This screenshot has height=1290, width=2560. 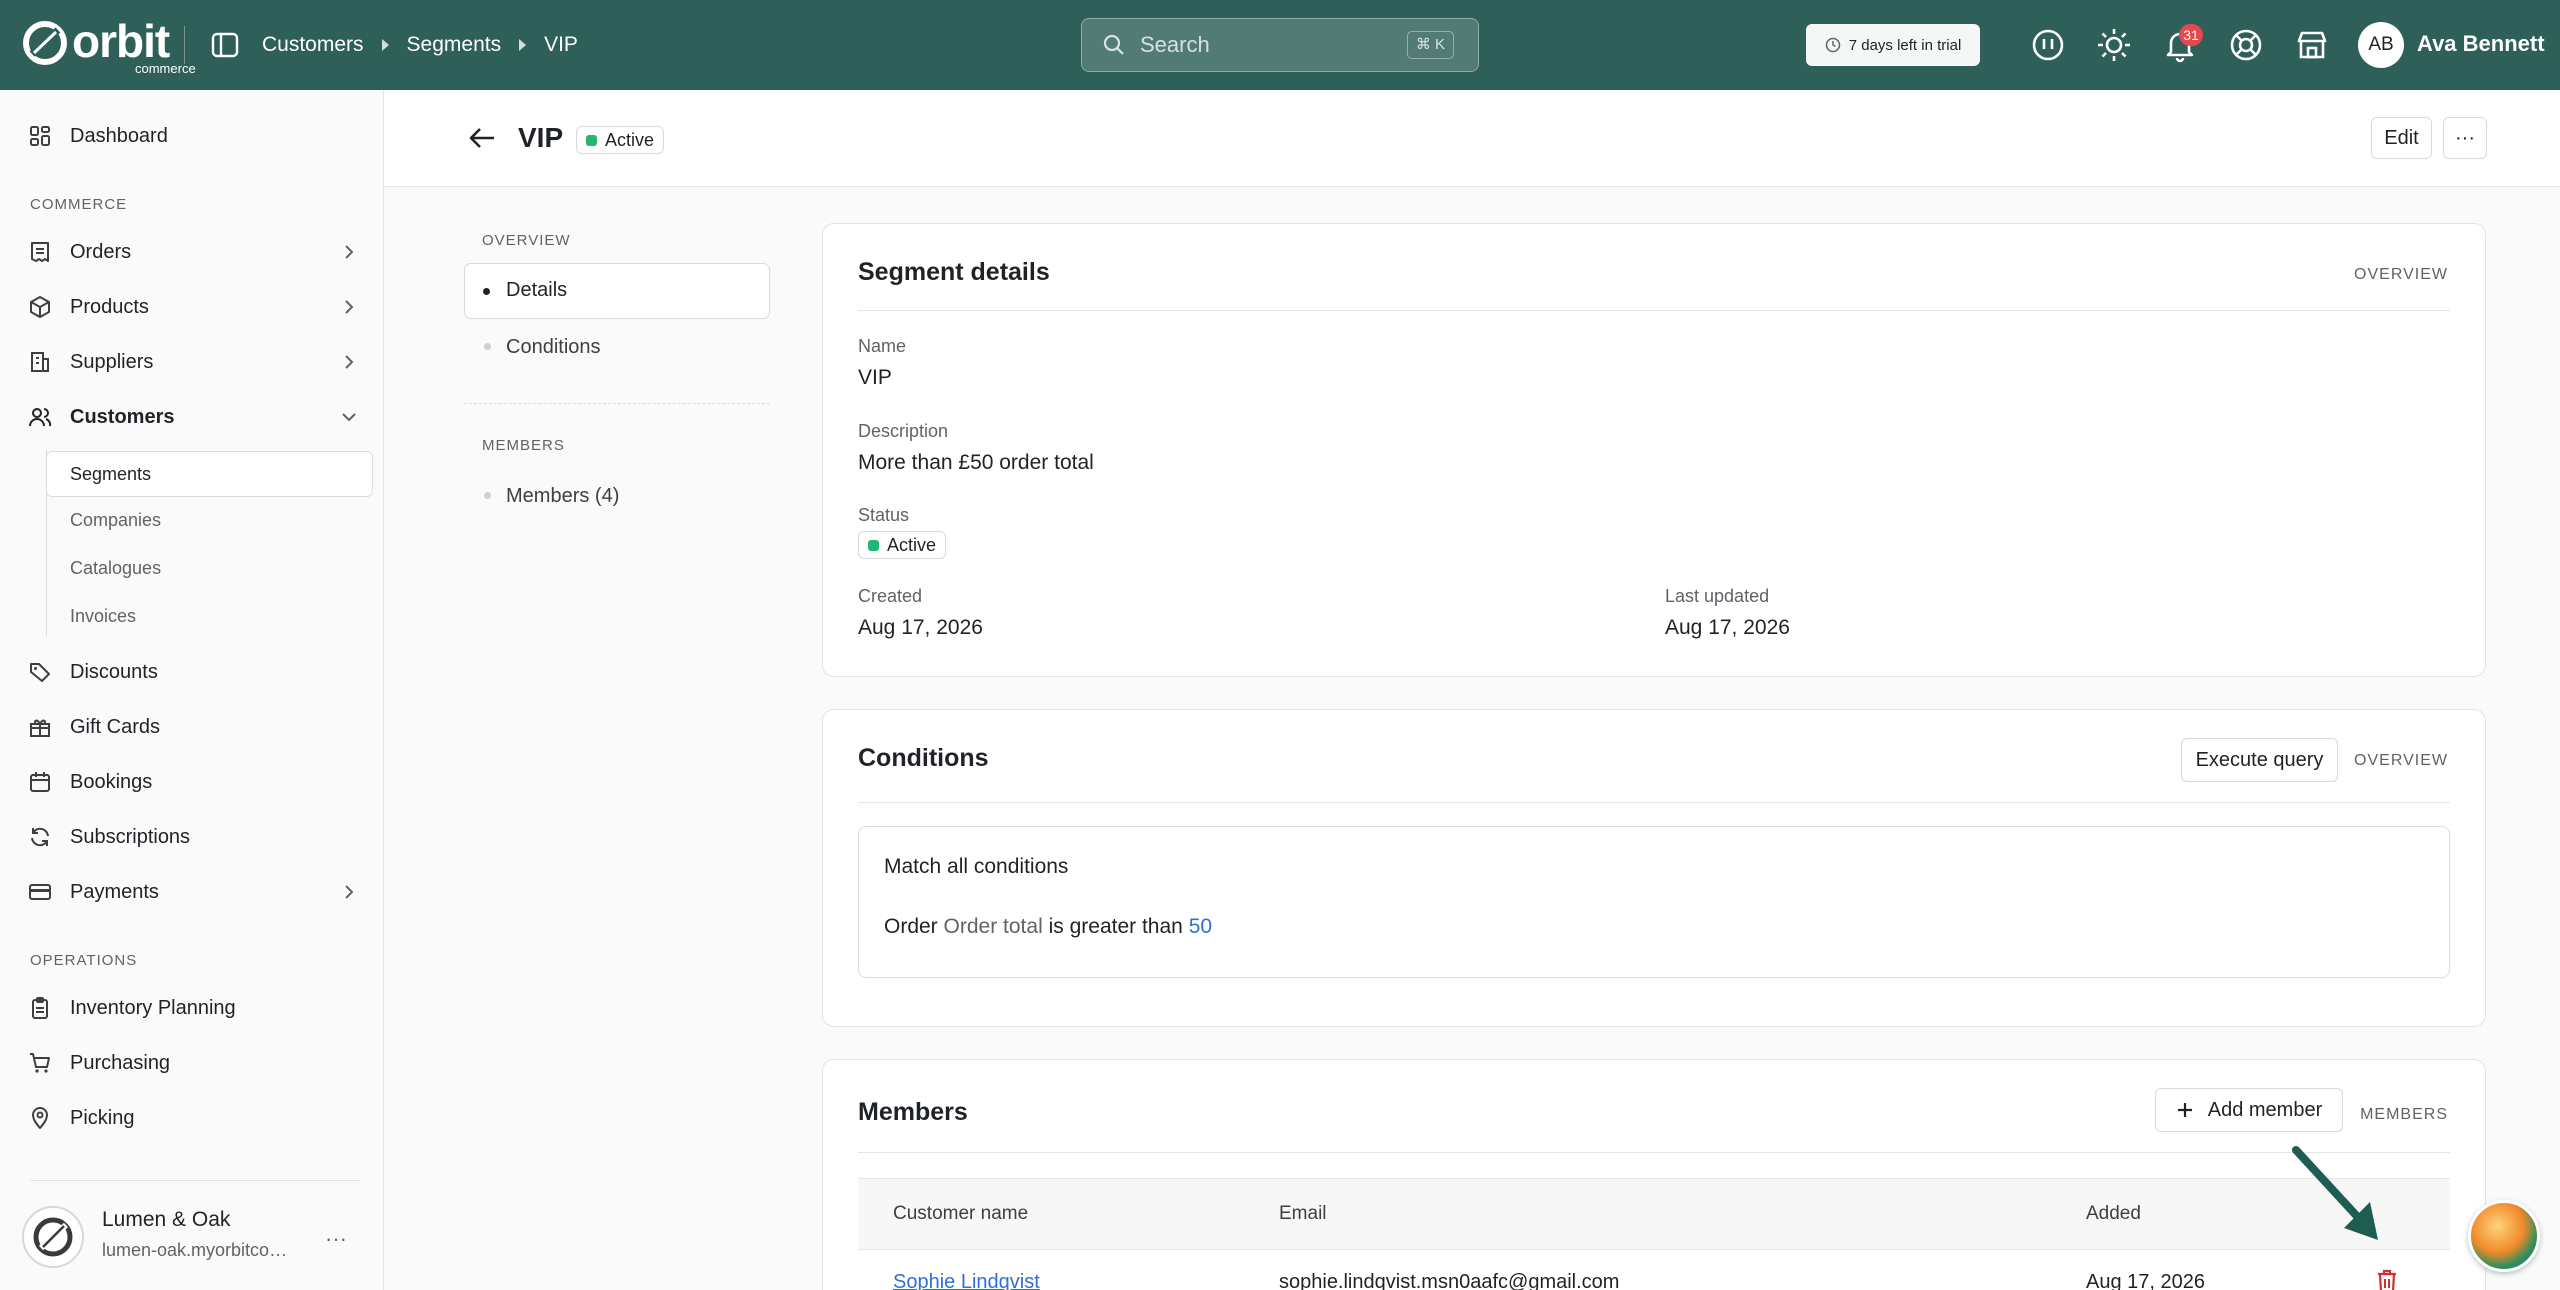 What do you see at coordinates (2114, 45) in the screenshot?
I see `theme-sun-icon` at bounding box center [2114, 45].